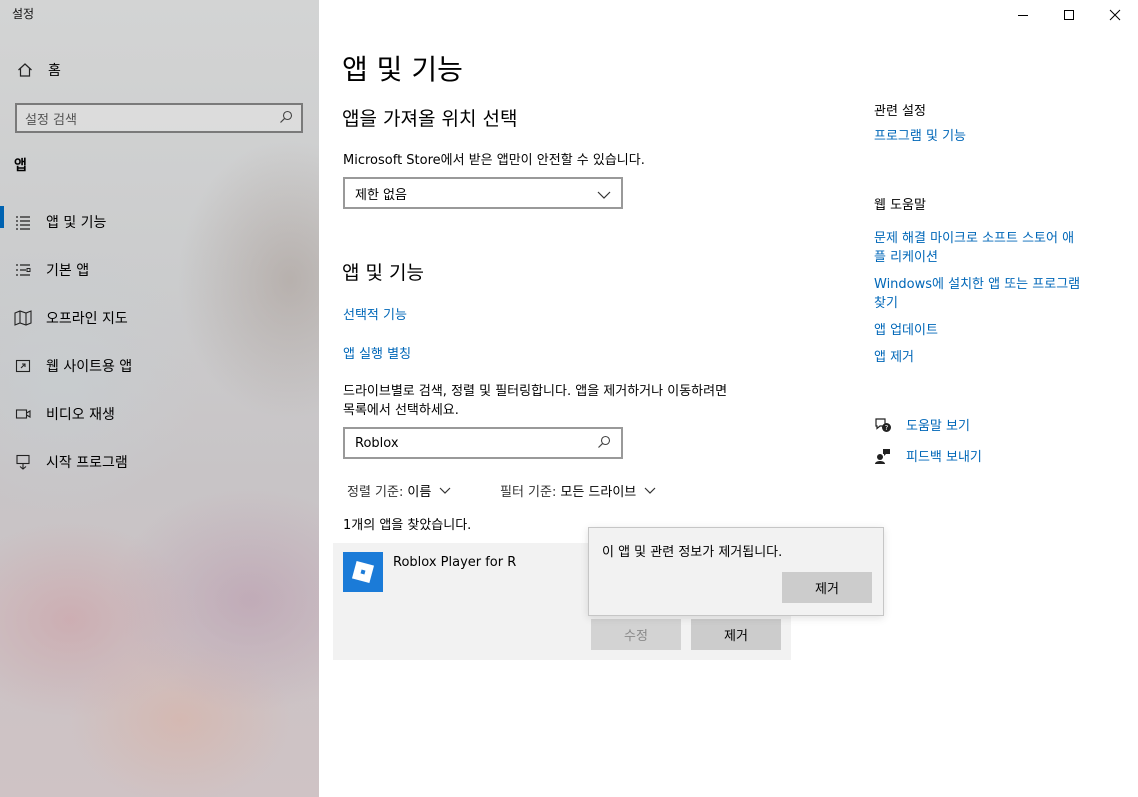 The height and width of the screenshot is (797, 1138). Describe the element at coordinates (944, 457) in the screenshot. I see `feedback-label: 피드백 보내기` at that location.